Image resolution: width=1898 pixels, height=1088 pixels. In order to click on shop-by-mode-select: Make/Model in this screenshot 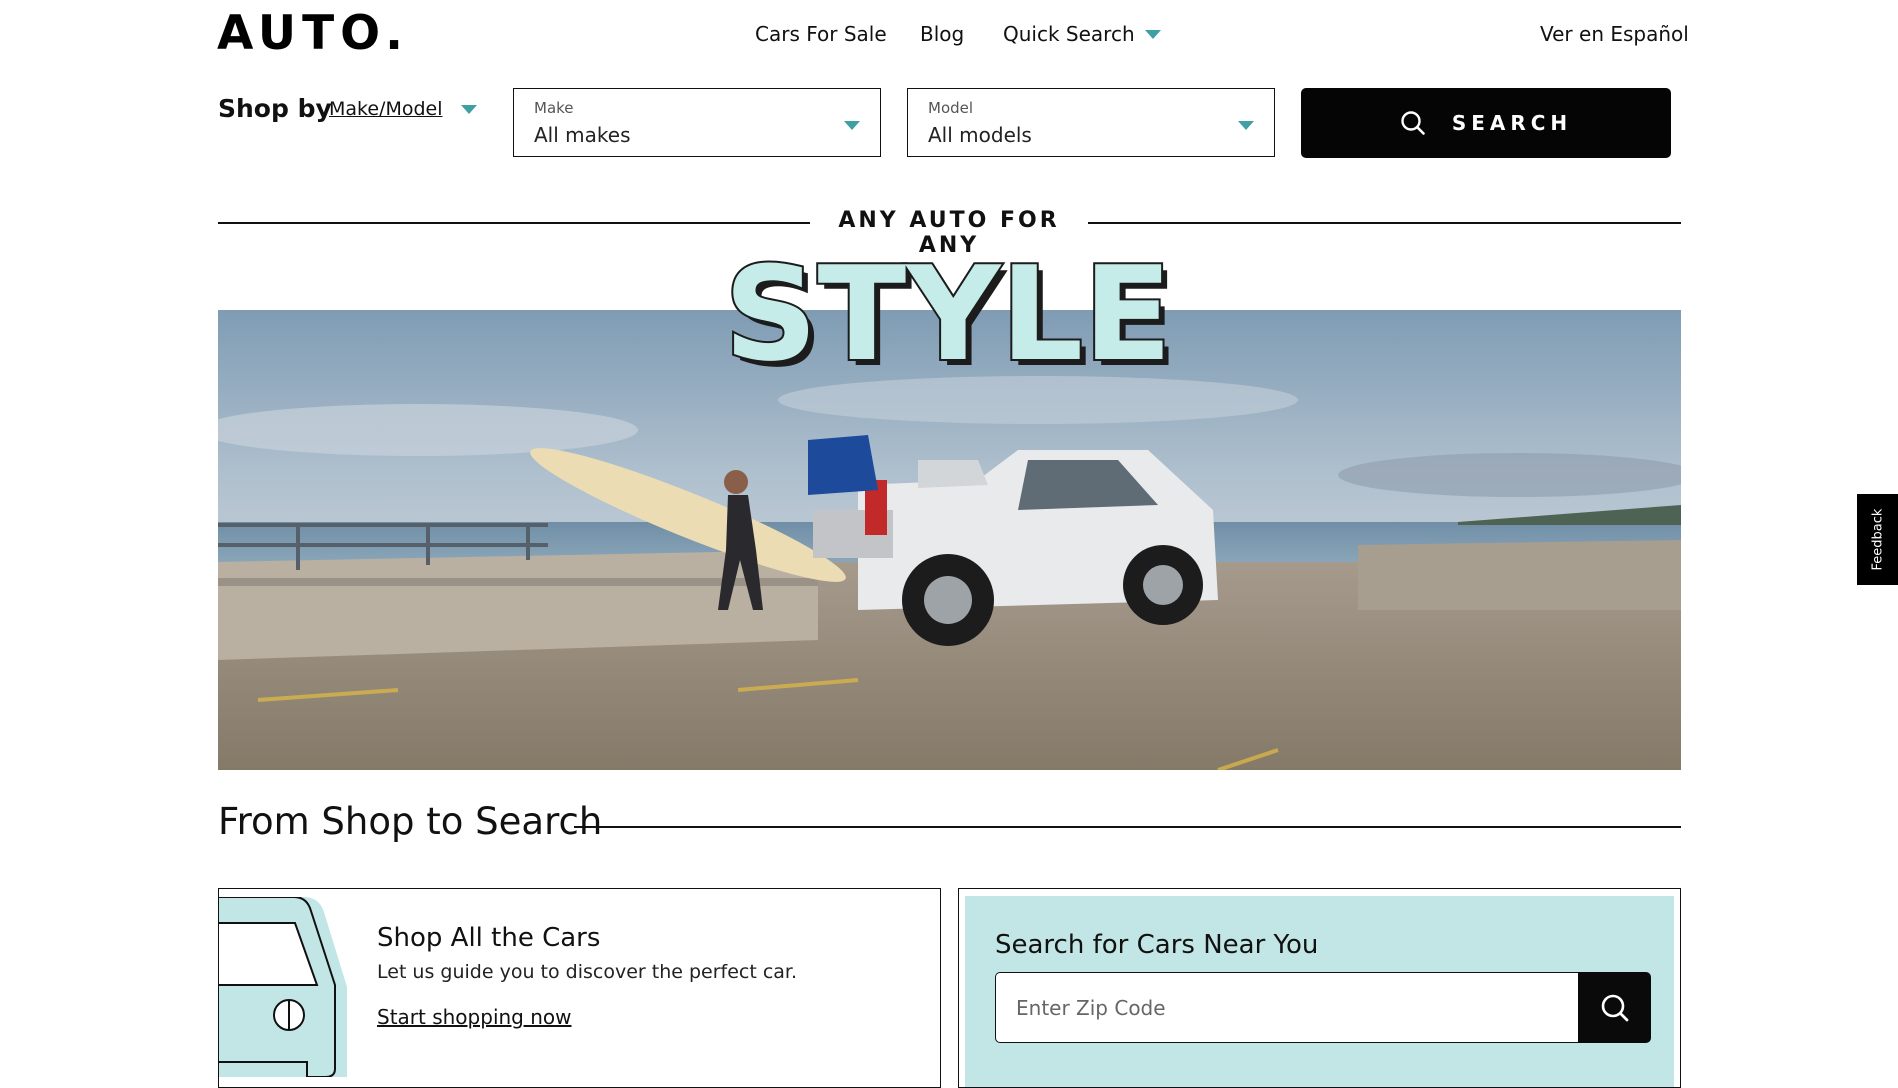, I will do `click(403, 109)`.